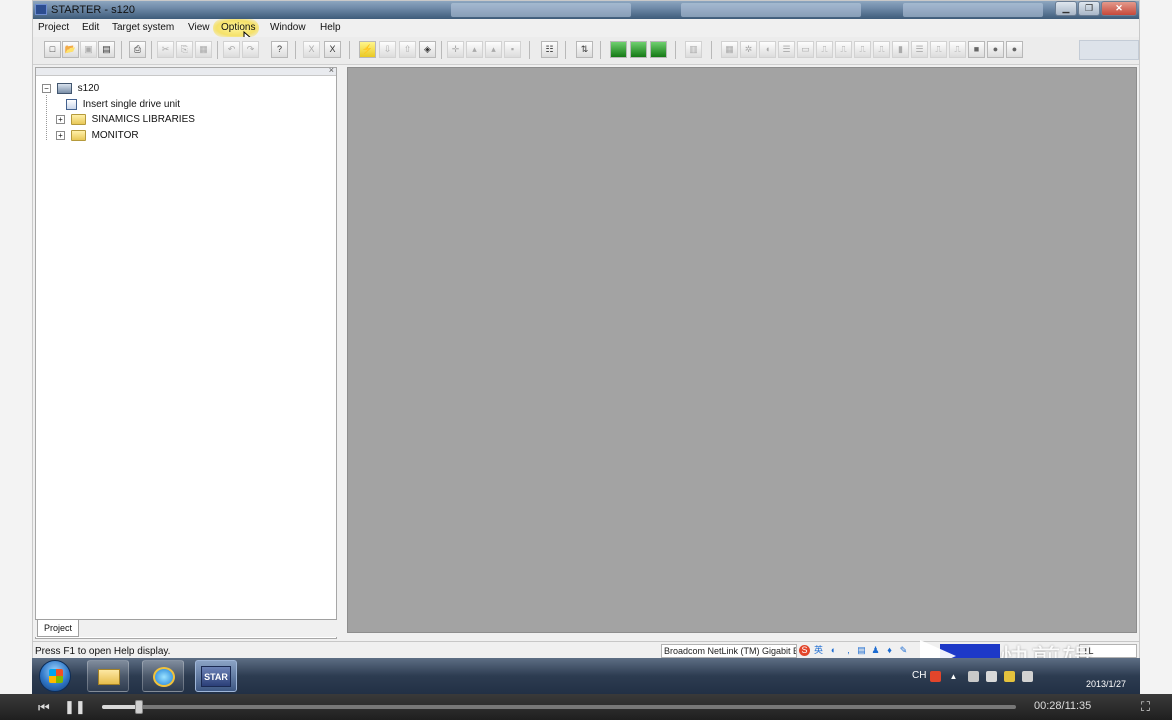 The image size is (1172, 720). What do you see at coordinates (199, 27) in the screenshot?
I see `menu-view: View` at bounding box center [199, 27].